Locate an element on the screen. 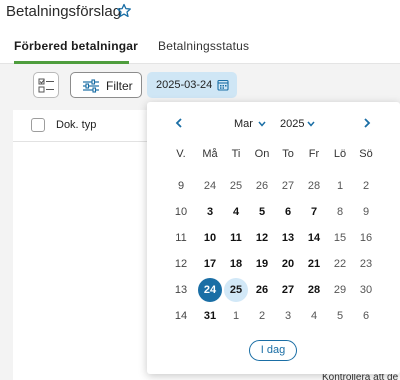  today-button: I dag is located at coordinates (273, 350).